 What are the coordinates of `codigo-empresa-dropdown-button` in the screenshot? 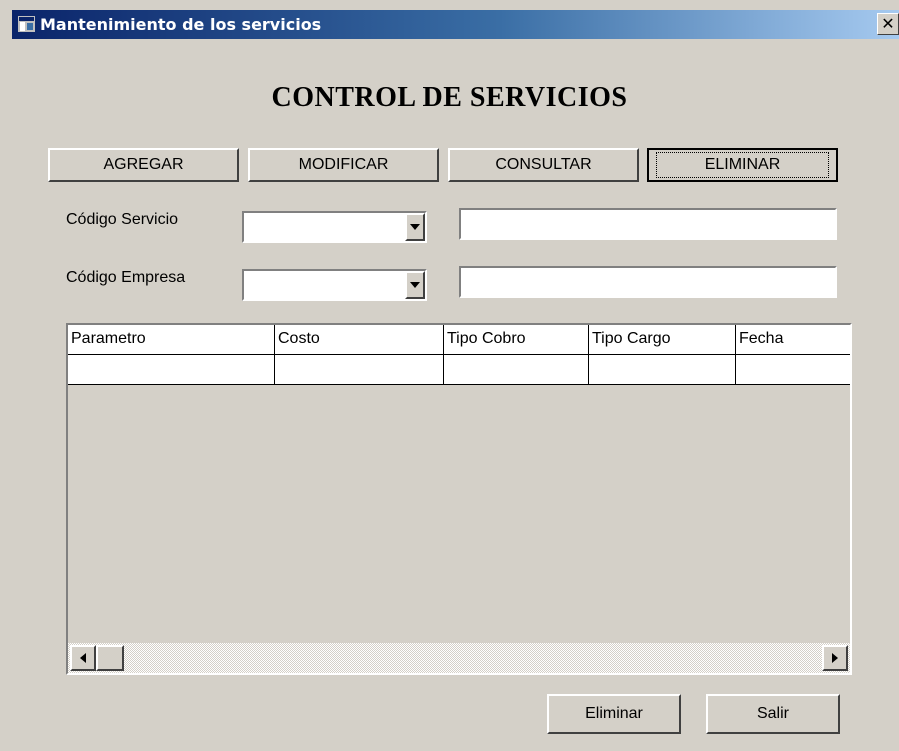 It's located at (415, 285).